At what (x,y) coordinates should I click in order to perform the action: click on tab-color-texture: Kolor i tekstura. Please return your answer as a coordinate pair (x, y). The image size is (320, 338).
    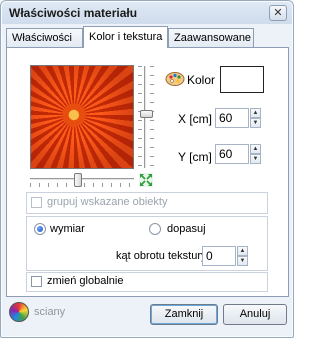
    Looking at the image, I should click on (125, 37).